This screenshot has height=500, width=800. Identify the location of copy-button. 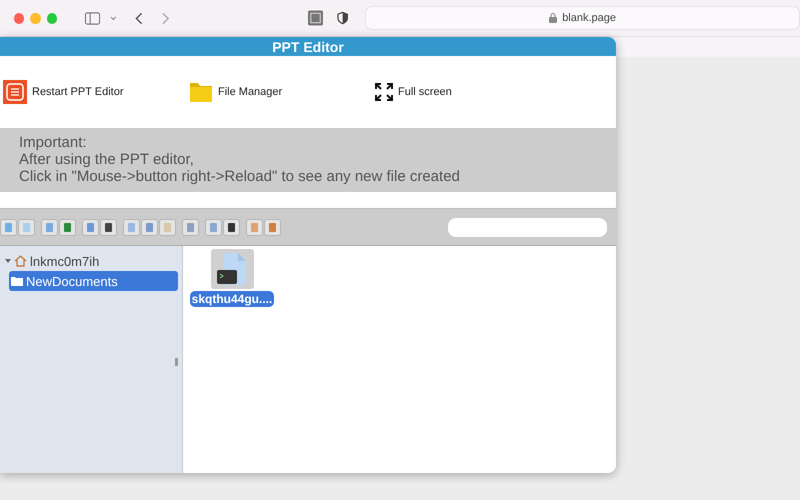
(131, 227).